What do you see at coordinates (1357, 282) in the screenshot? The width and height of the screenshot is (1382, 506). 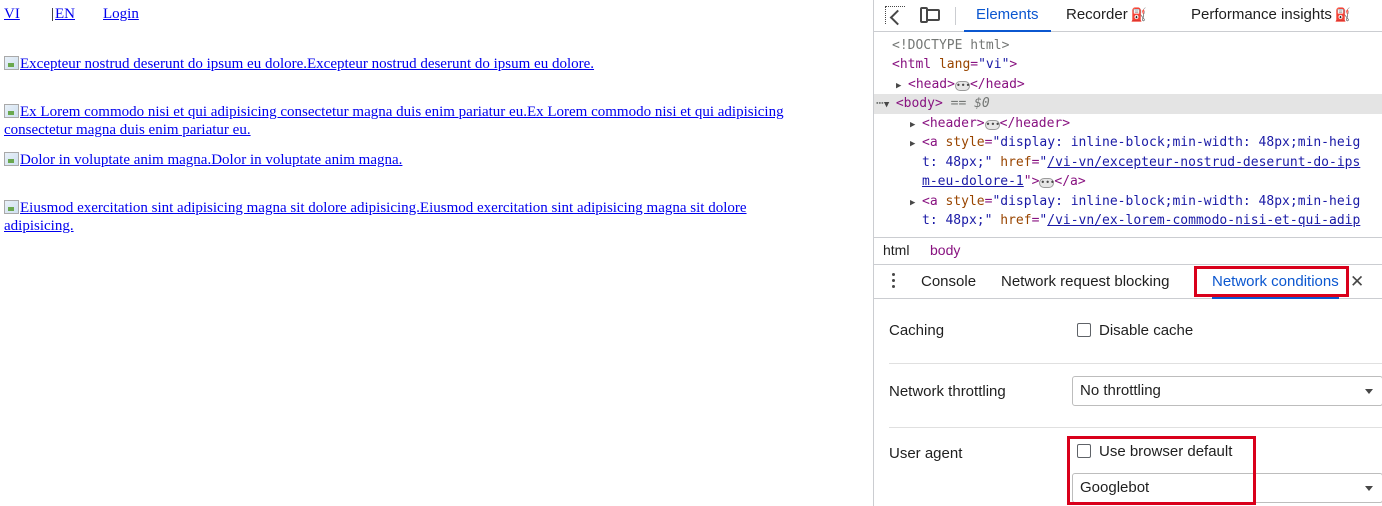 I see `close-icon: ✕` at bounding box center [1357, 282].